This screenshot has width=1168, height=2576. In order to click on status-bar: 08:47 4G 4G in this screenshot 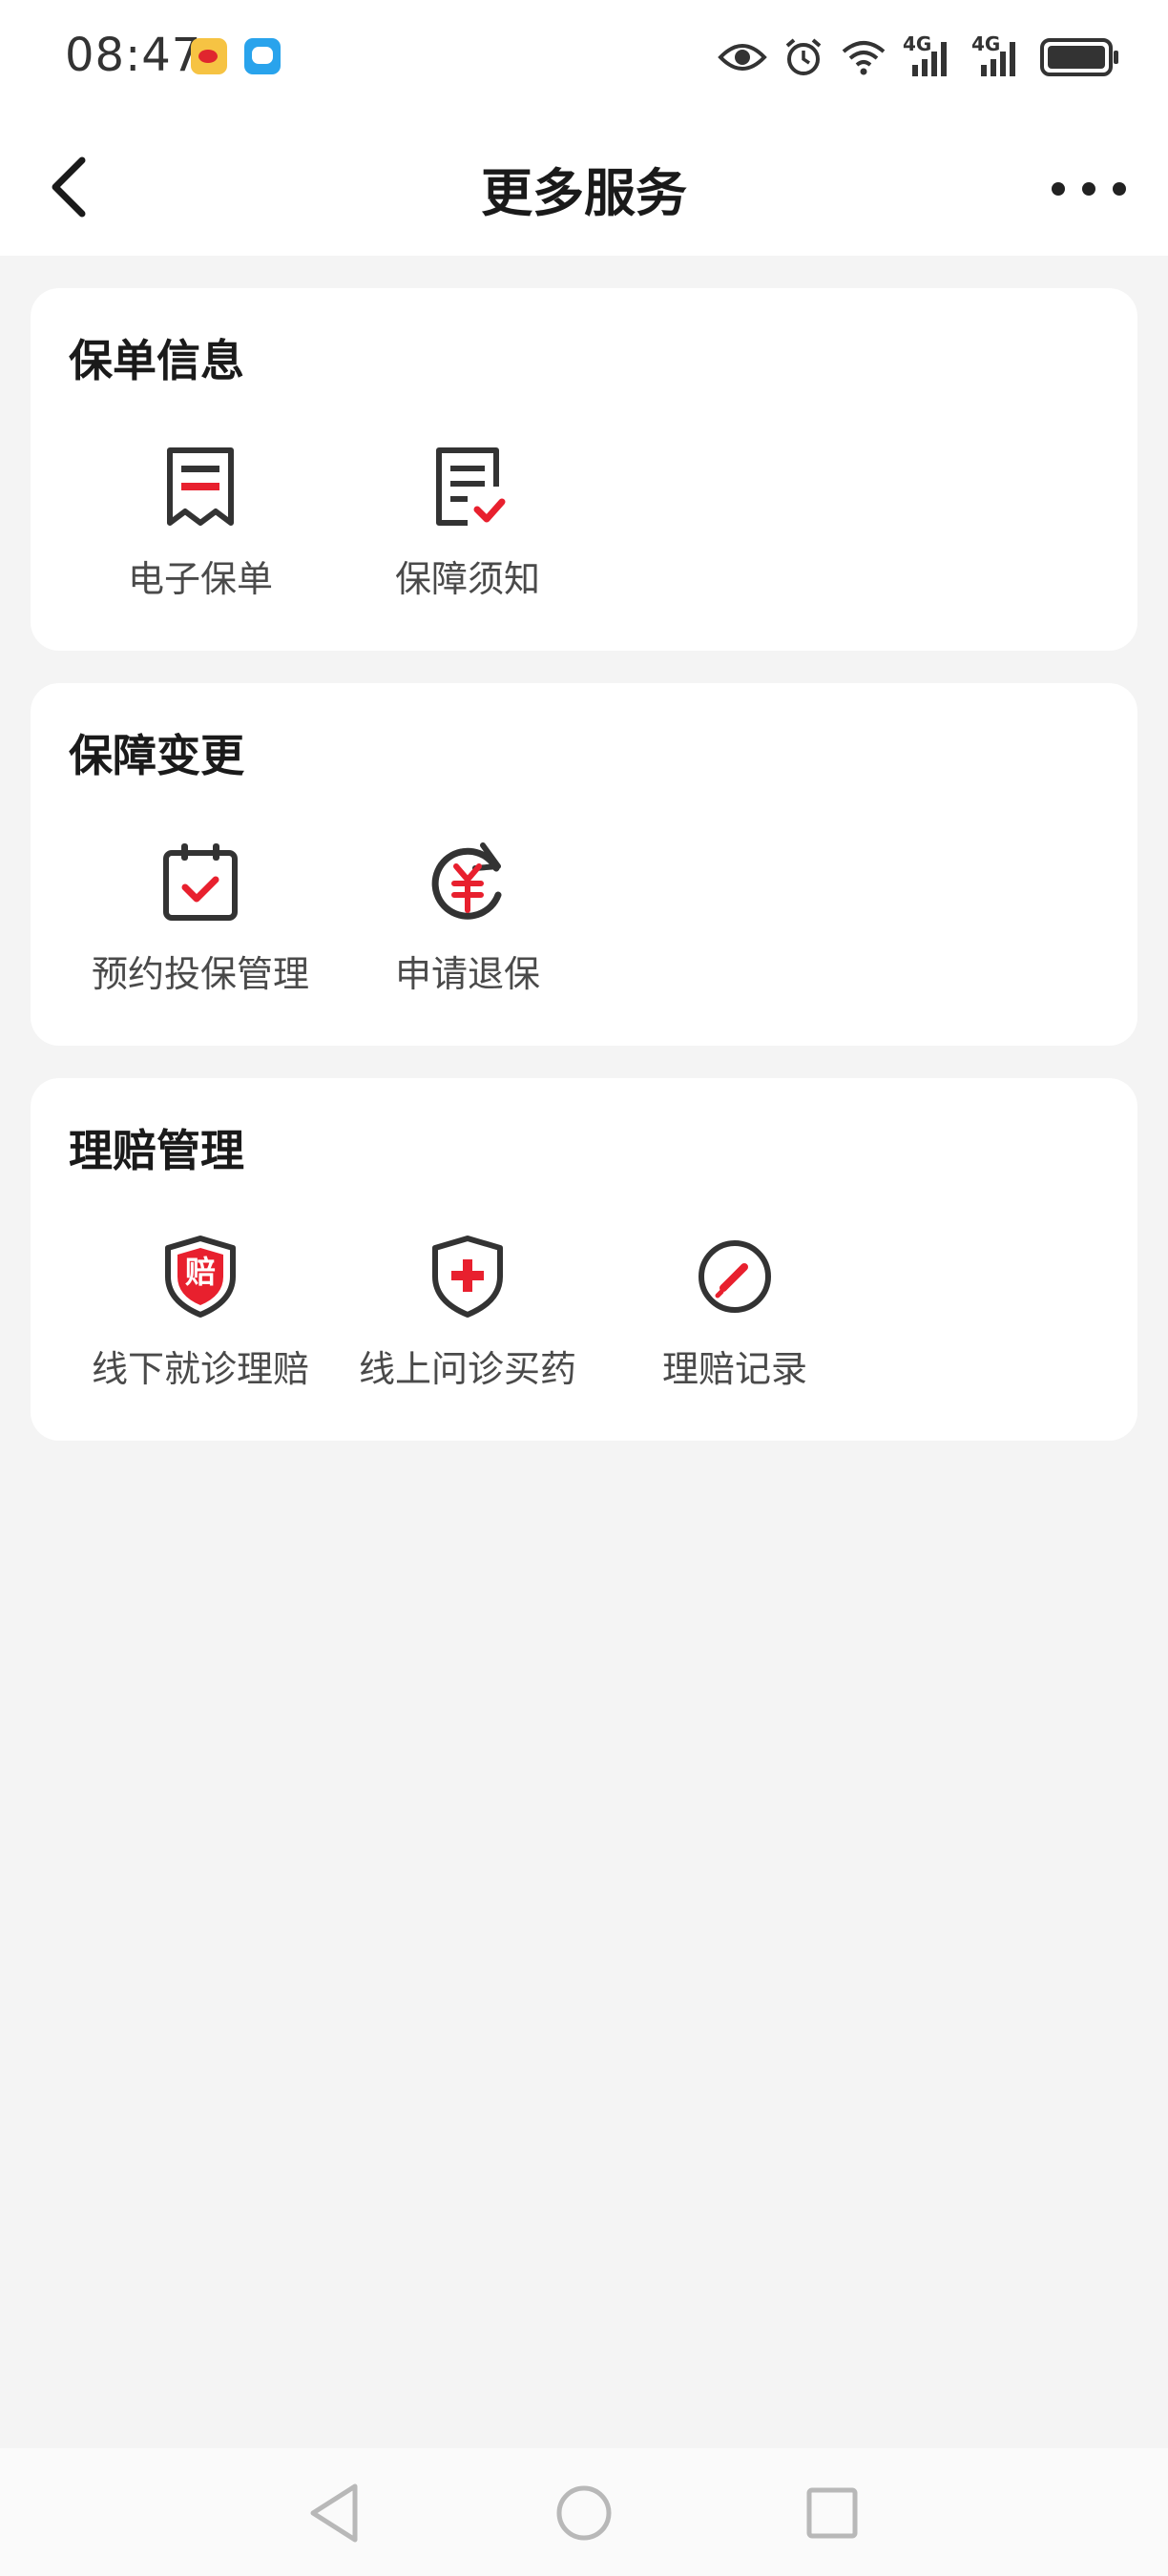, I will do `click(584, 57)`.